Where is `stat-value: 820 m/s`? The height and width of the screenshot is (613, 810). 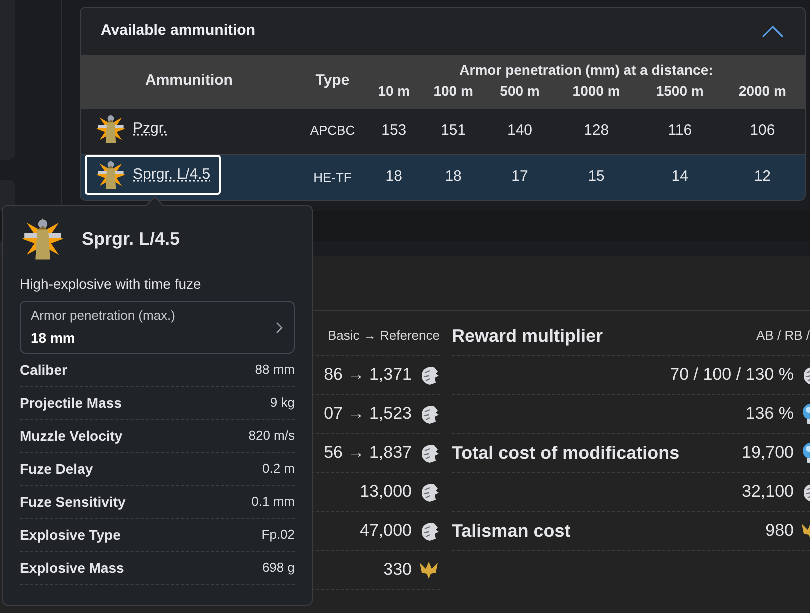 stat-value: 820 m/s is located at coordinates (271, 436).